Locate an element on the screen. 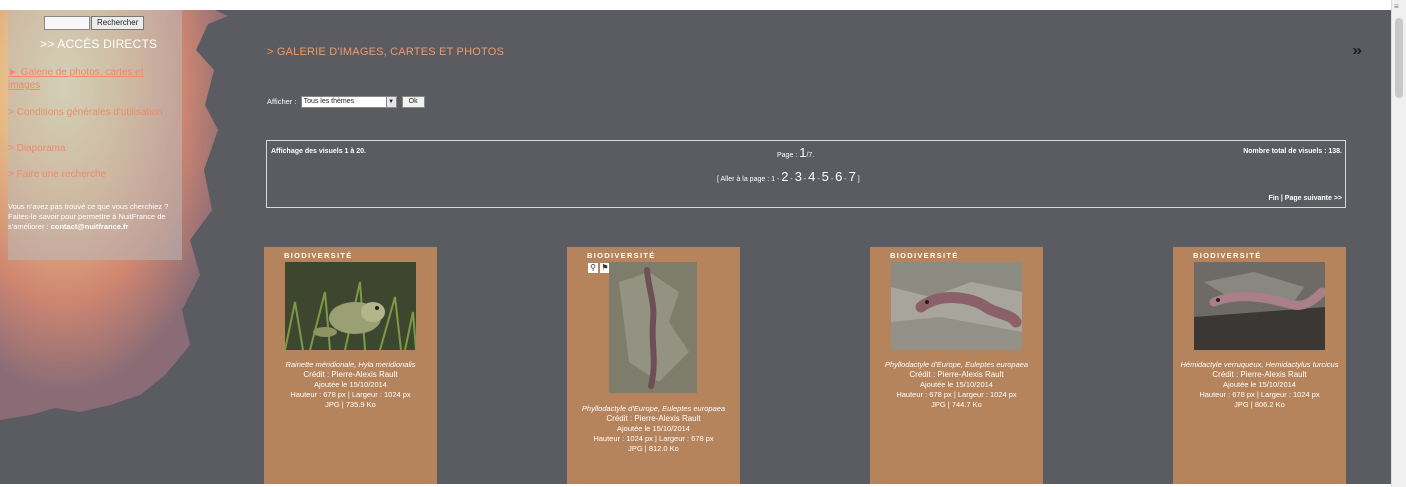 This screenshot has height=487, width=1406. filter-label: Afficher : is located at coordinates (282, 101).